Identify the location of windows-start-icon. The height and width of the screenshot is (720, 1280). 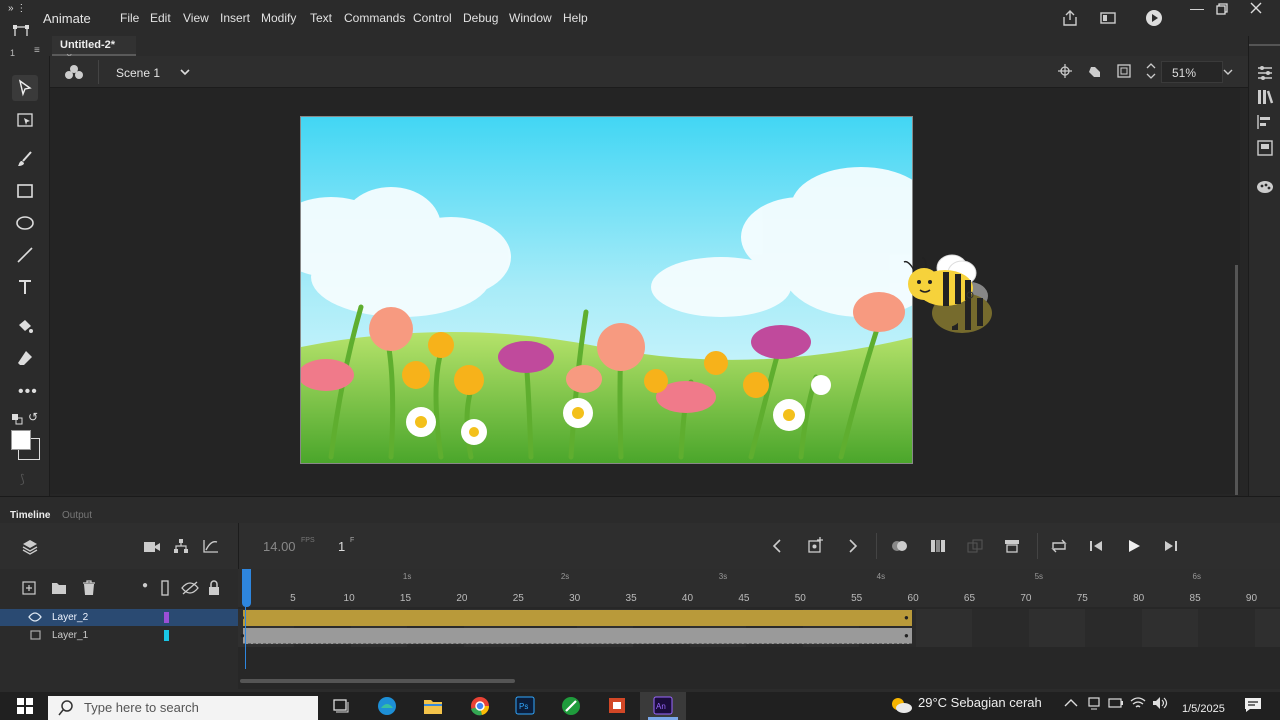
(25, 706).